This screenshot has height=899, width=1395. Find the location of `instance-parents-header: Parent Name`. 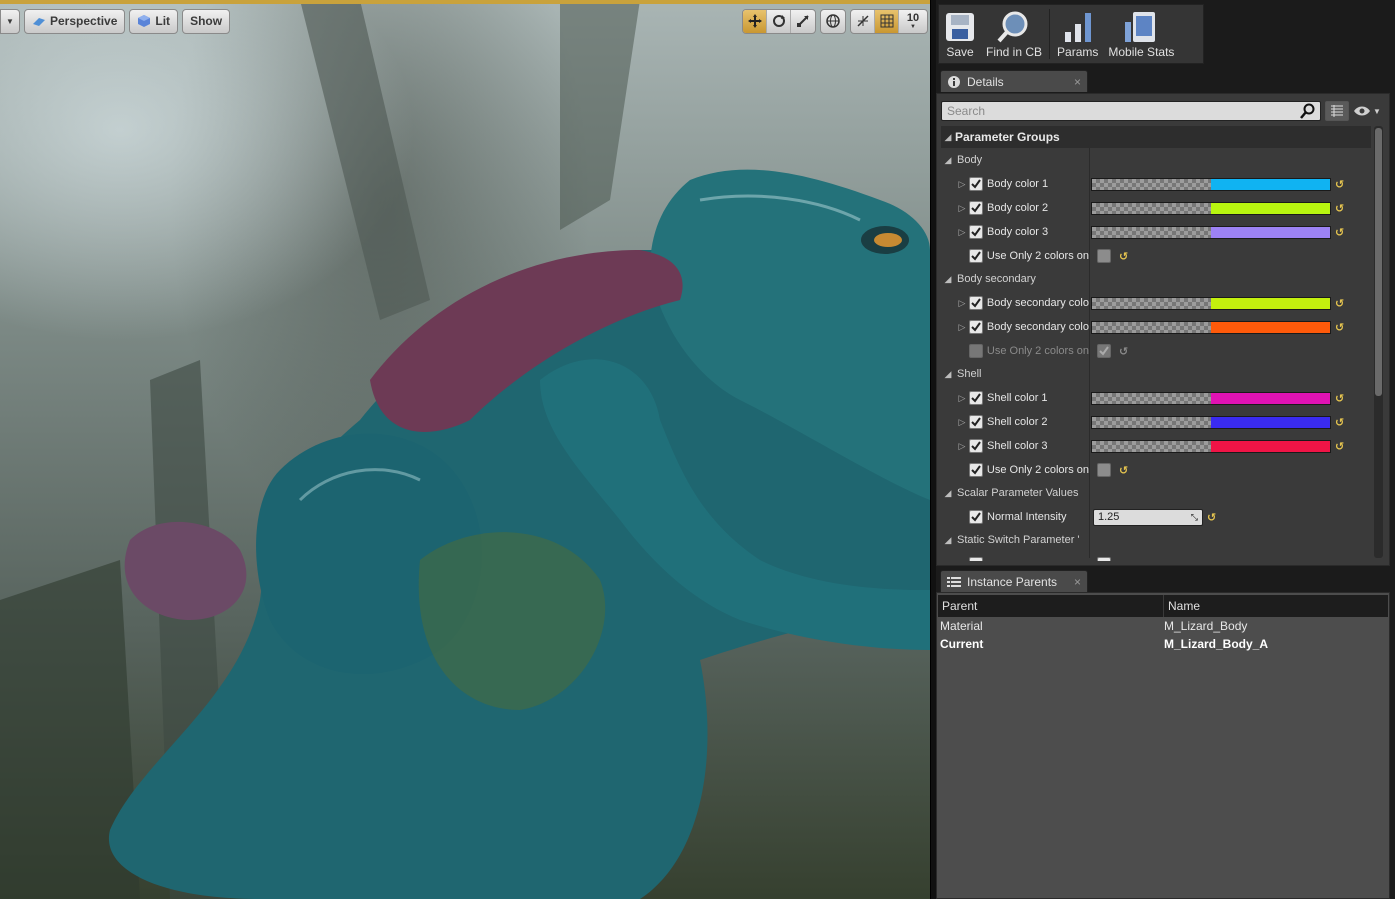

instance-parents-header: Parent Name is located at coordinates (1163, 606).